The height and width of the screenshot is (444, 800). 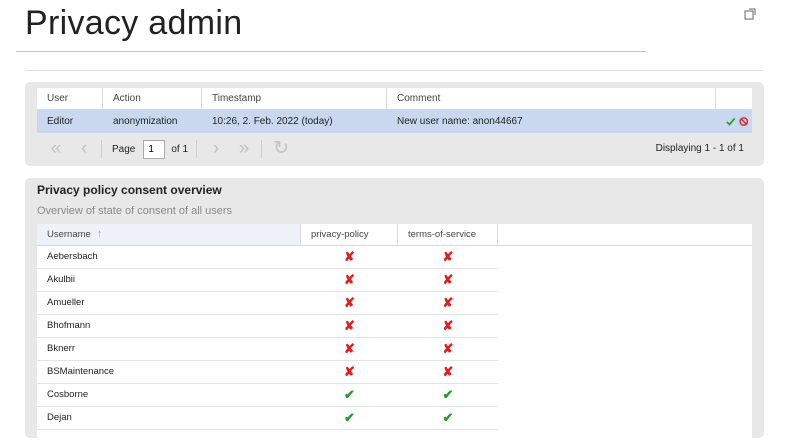 I want to click on cell-action: anonymization, so click(x=145, y=121).